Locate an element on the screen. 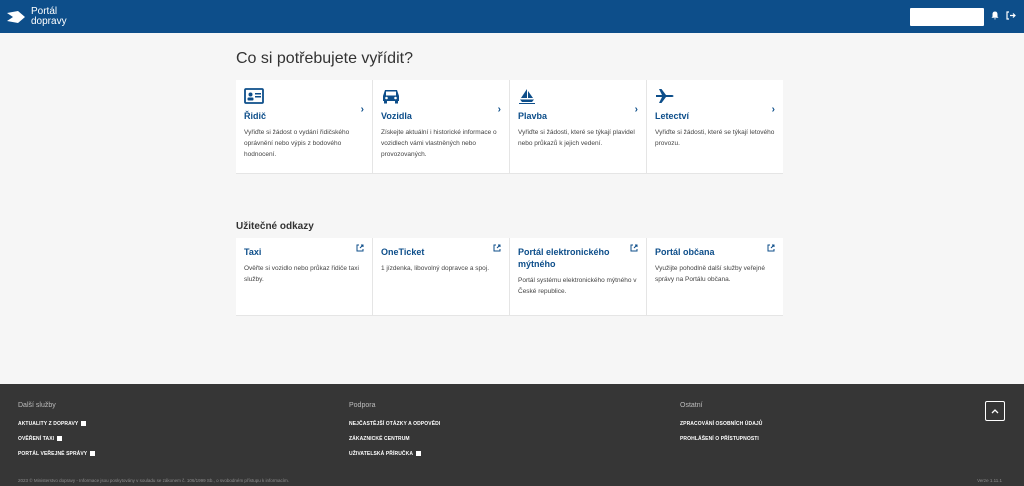 This screenshot has width=1024, height=486. footer-link-portal-verejne-spravy: PORTÁL VEŘEJNÉ SPRÁVY is located at coordinates (57, 454).